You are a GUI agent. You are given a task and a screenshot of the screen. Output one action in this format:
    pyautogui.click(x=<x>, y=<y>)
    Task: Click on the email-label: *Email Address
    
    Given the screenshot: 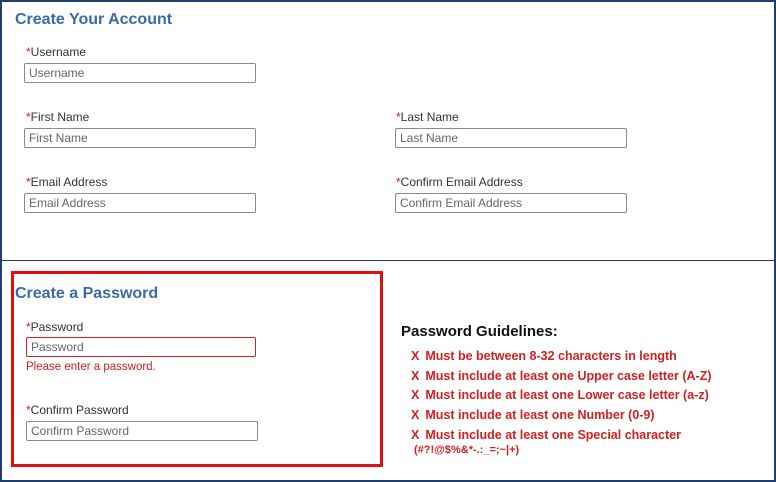 What is the action you would take?
    pyautogui.click(x=67, y=182)
    